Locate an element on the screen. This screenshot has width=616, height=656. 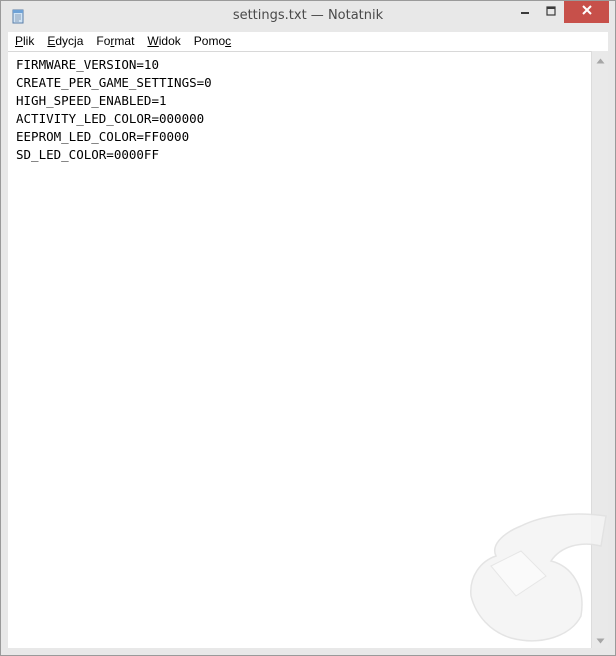
text-line: ACTIVITY_LED_COLOR=000000 is located at coordinates (110, 118).